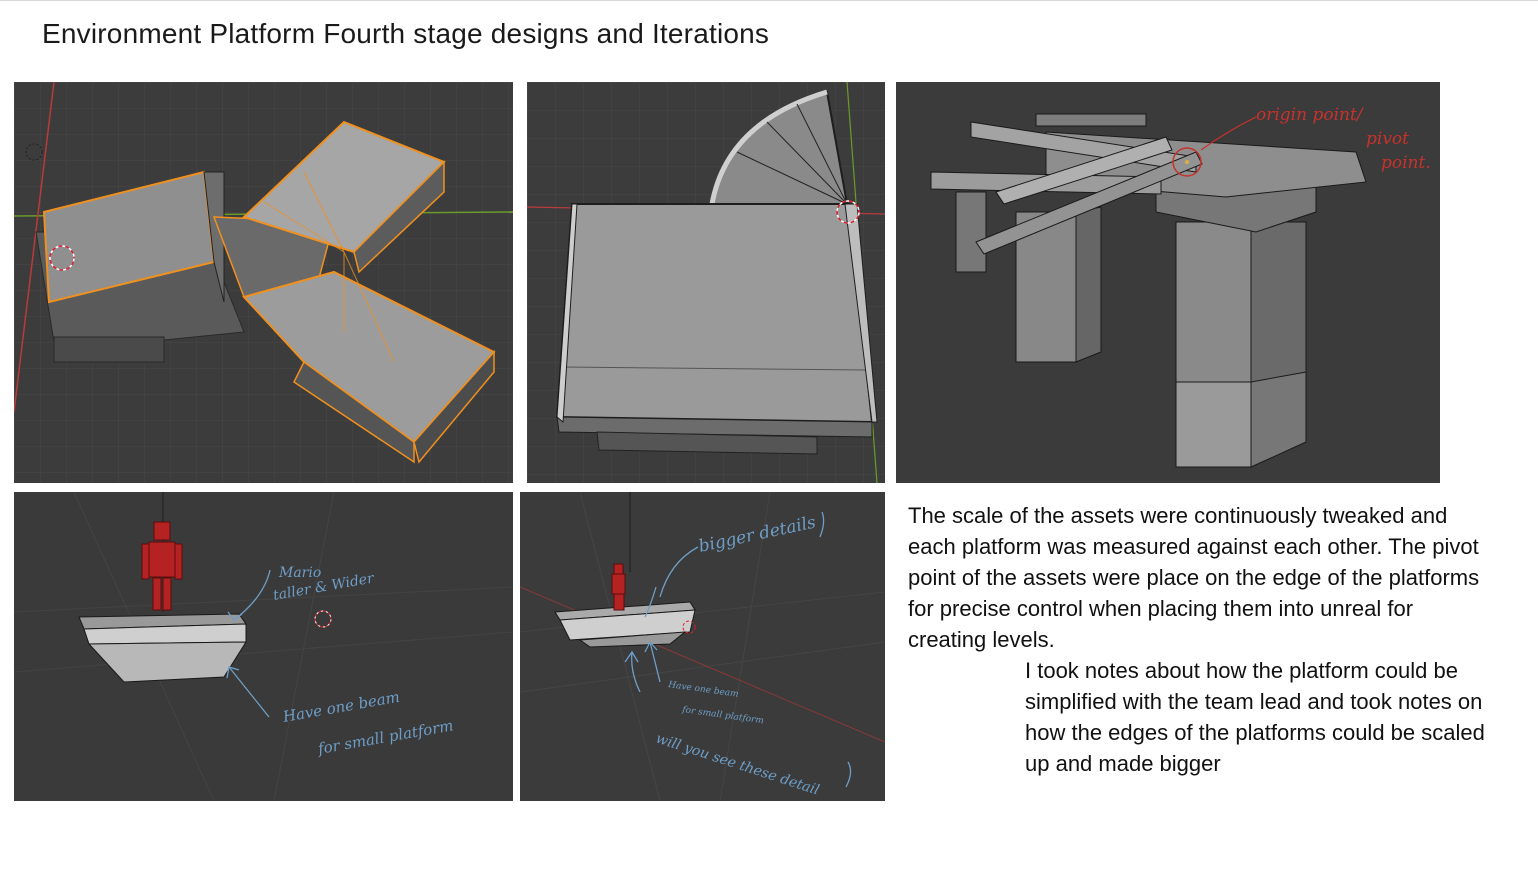  What do you see at coordinates (1406, 163) in the screenshot?
I see `pivot-annotation-line-3: point.` at bounding box center [1406, 163].